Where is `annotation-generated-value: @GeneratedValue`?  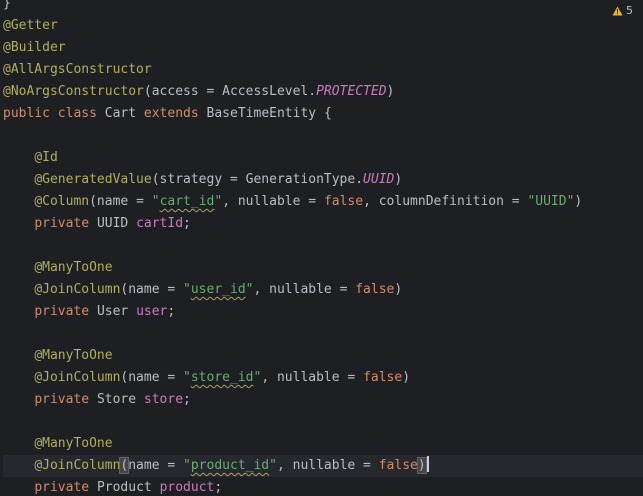 annotation-generated-value: @GeneratedValue is located at coordinates (93, 179).